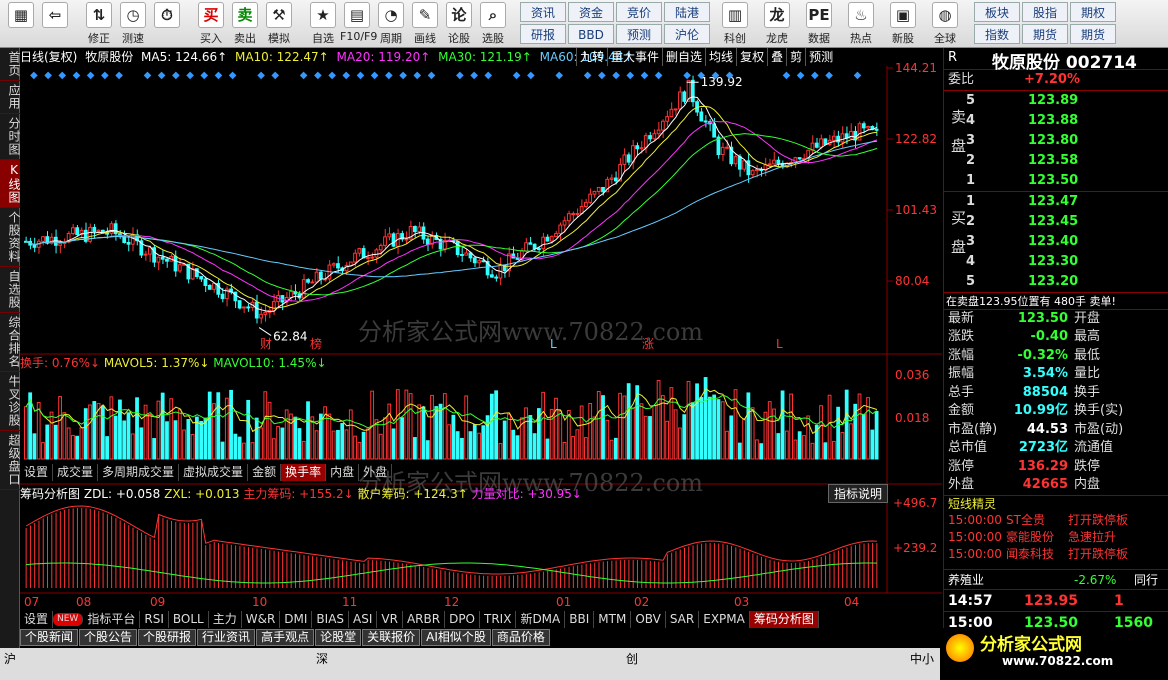  I want to click on leftnav-item: 分时图, so click(10, 137).